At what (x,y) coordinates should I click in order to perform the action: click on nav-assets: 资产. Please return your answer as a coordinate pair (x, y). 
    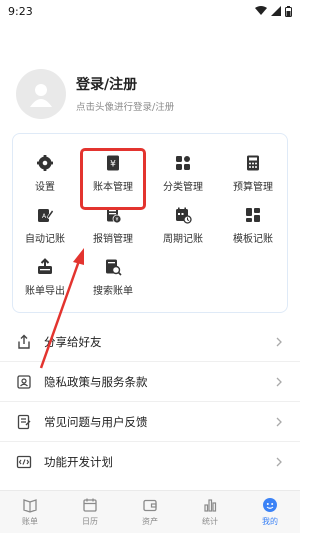
    Looking at the image, I should click on (150, 512).